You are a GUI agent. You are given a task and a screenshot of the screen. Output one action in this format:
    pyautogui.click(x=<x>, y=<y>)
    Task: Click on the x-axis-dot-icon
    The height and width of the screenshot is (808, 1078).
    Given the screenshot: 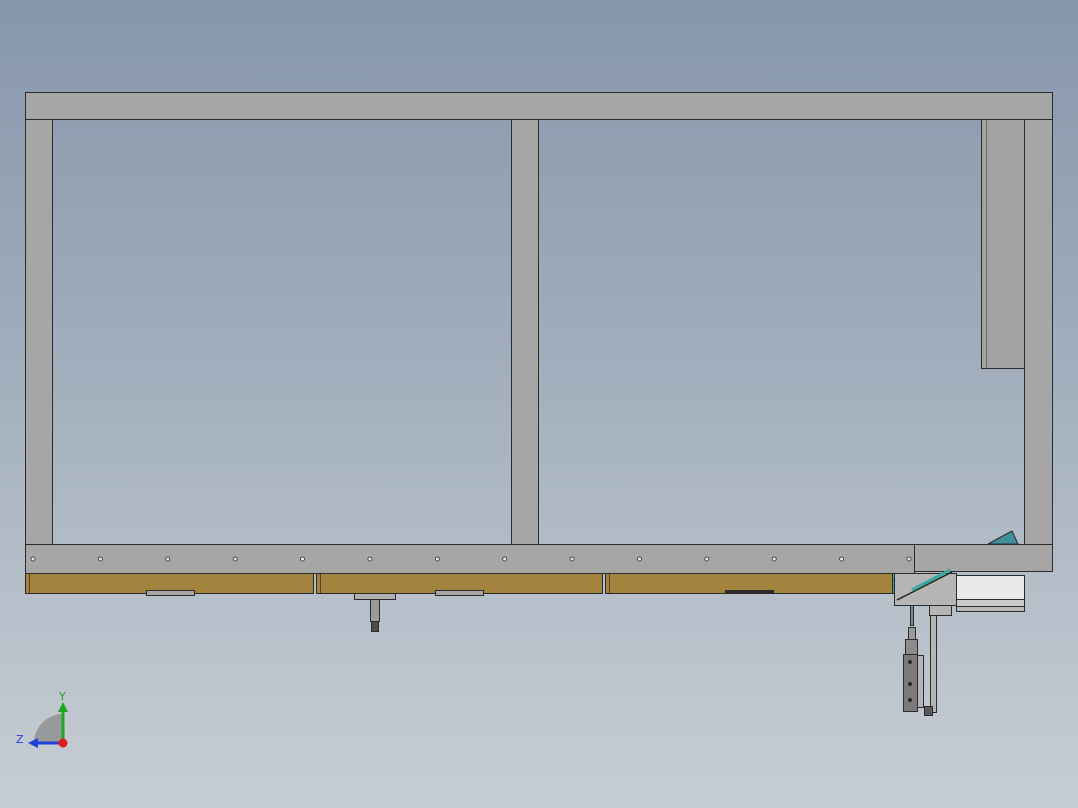 What is the action you would take?
    pyautogui.click(x=63, y=743)
    